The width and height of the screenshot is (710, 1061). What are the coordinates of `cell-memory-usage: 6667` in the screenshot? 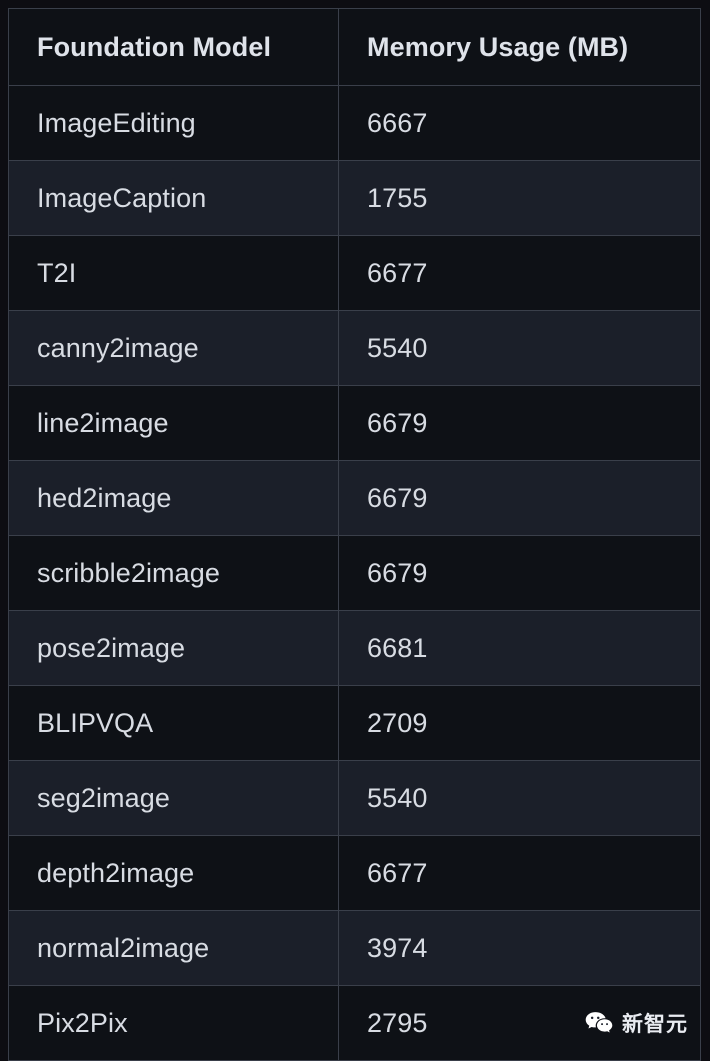 It's located at (519, 123).